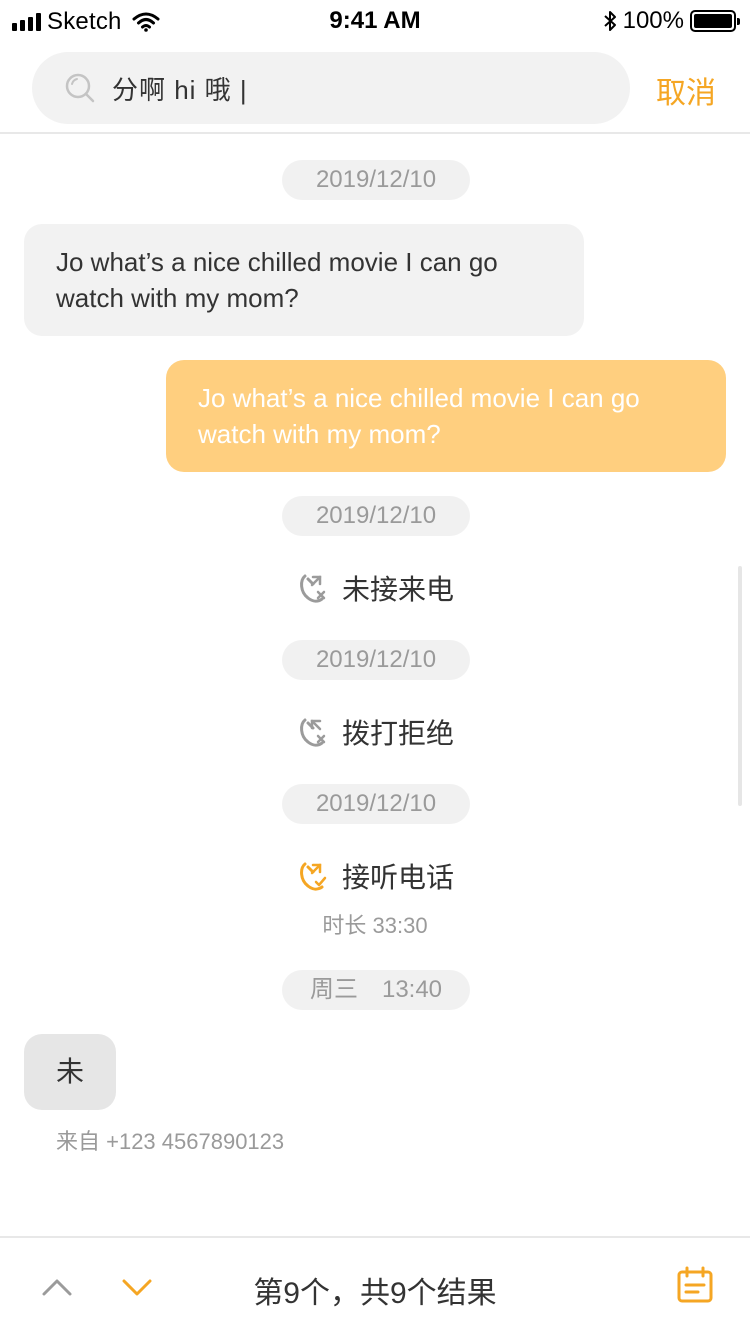 The image size is (750, 1334). I want to click on status-right: 100%, so click(671, 21).